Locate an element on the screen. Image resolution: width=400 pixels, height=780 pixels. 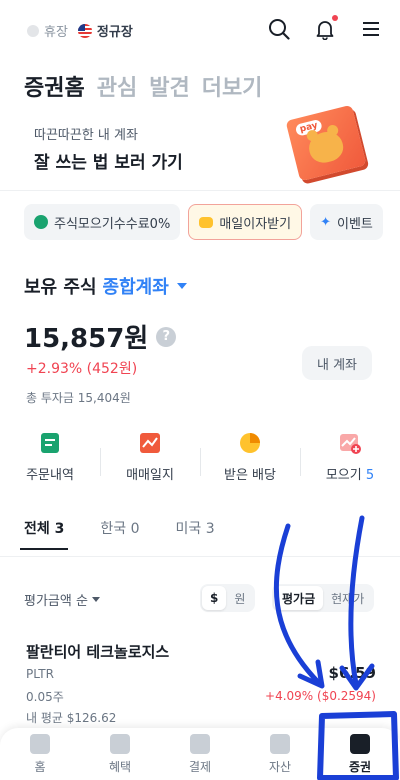
quick-trade-journal: 매매일지 is located at coordinates (150, 462).